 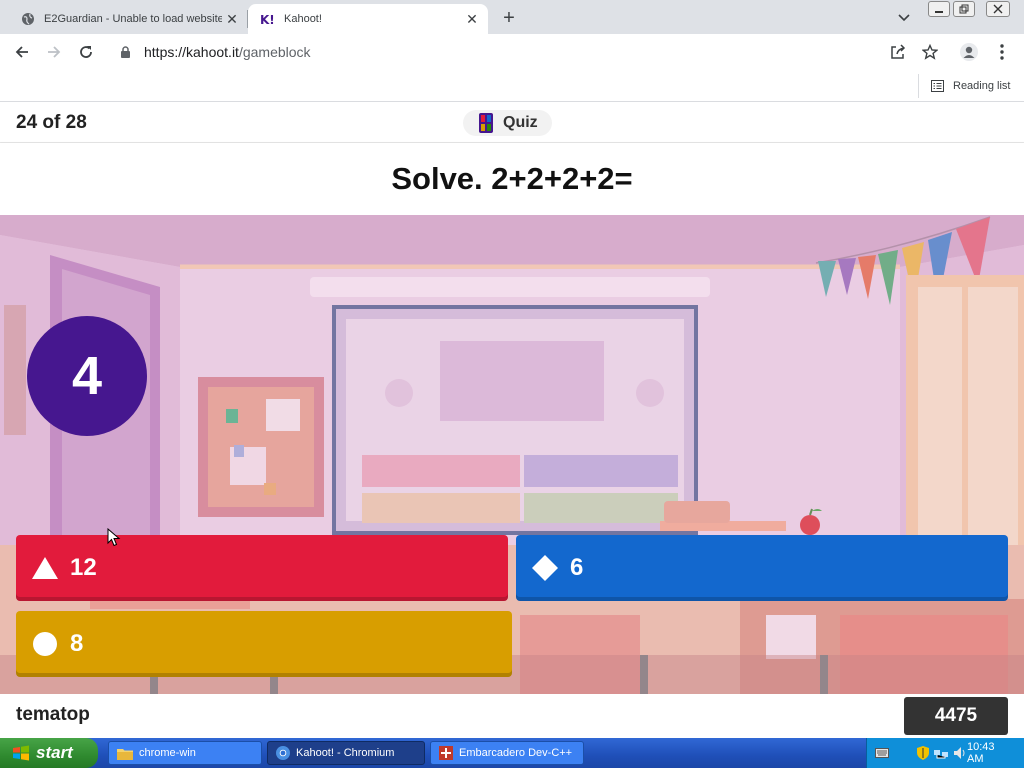 I want to click on answer-button-diamond: 6, so click(x=762, y=568).